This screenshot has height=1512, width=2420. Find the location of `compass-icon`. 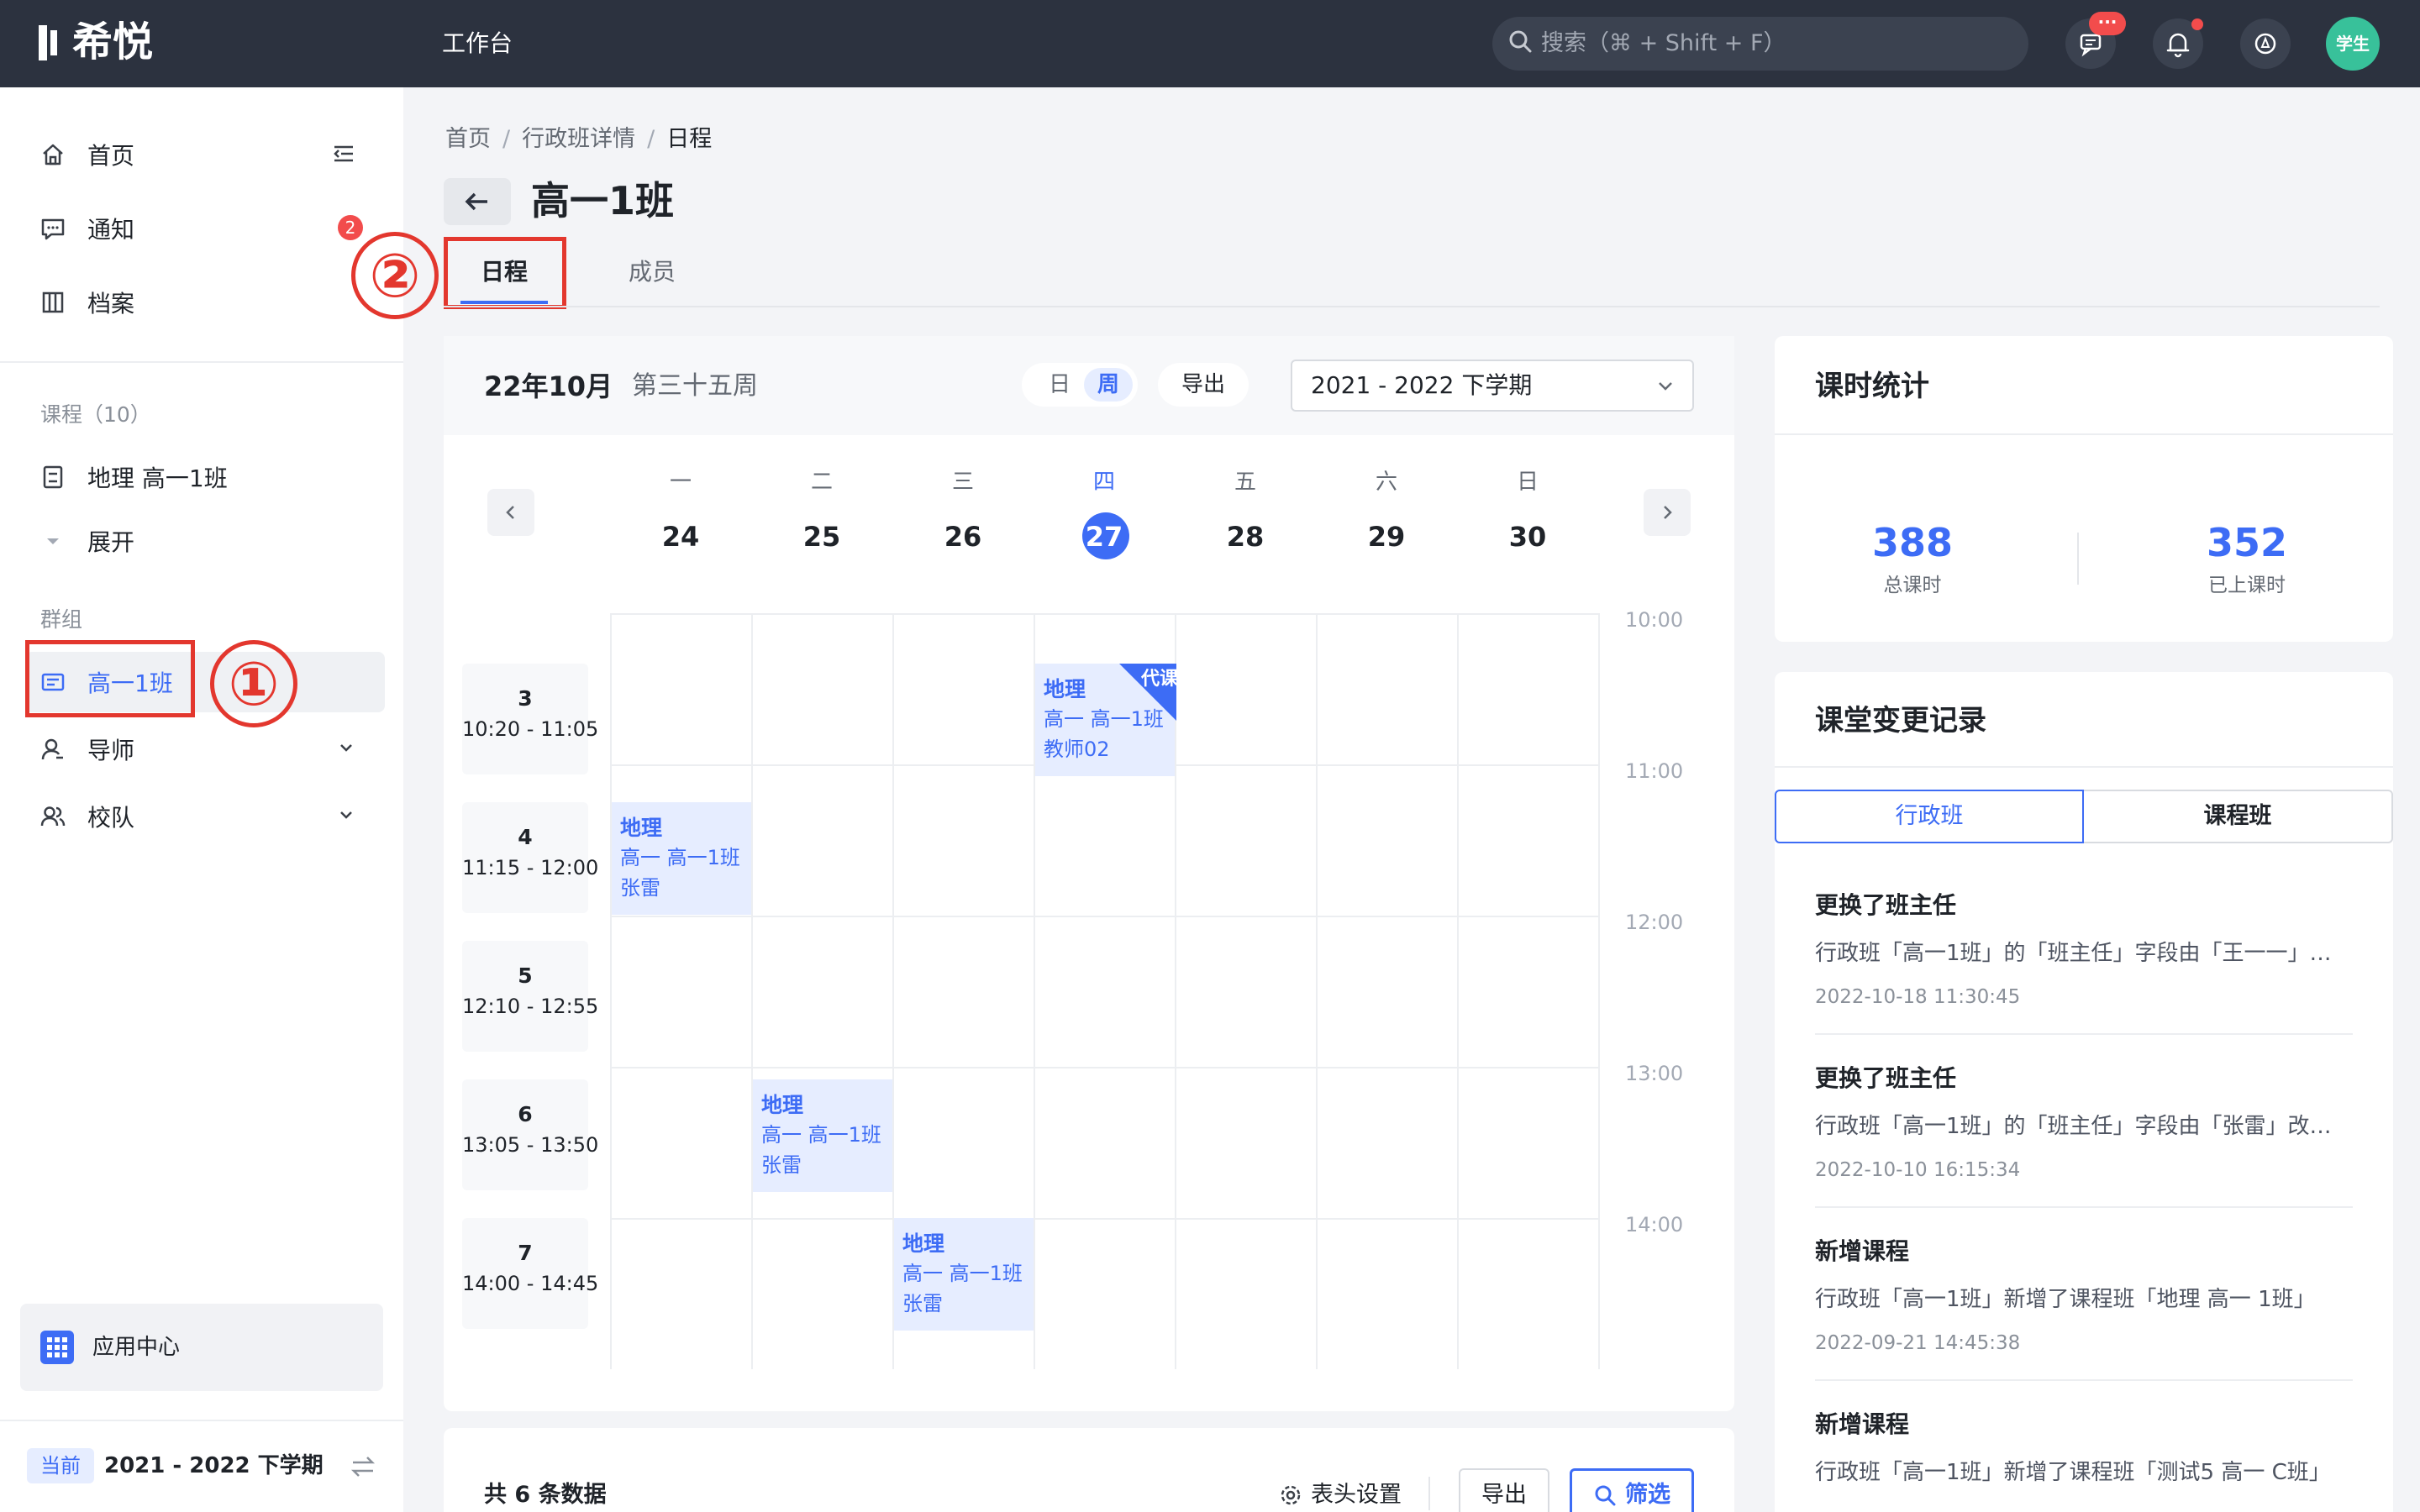

compass-icon is located at coordinates (2265, 44).